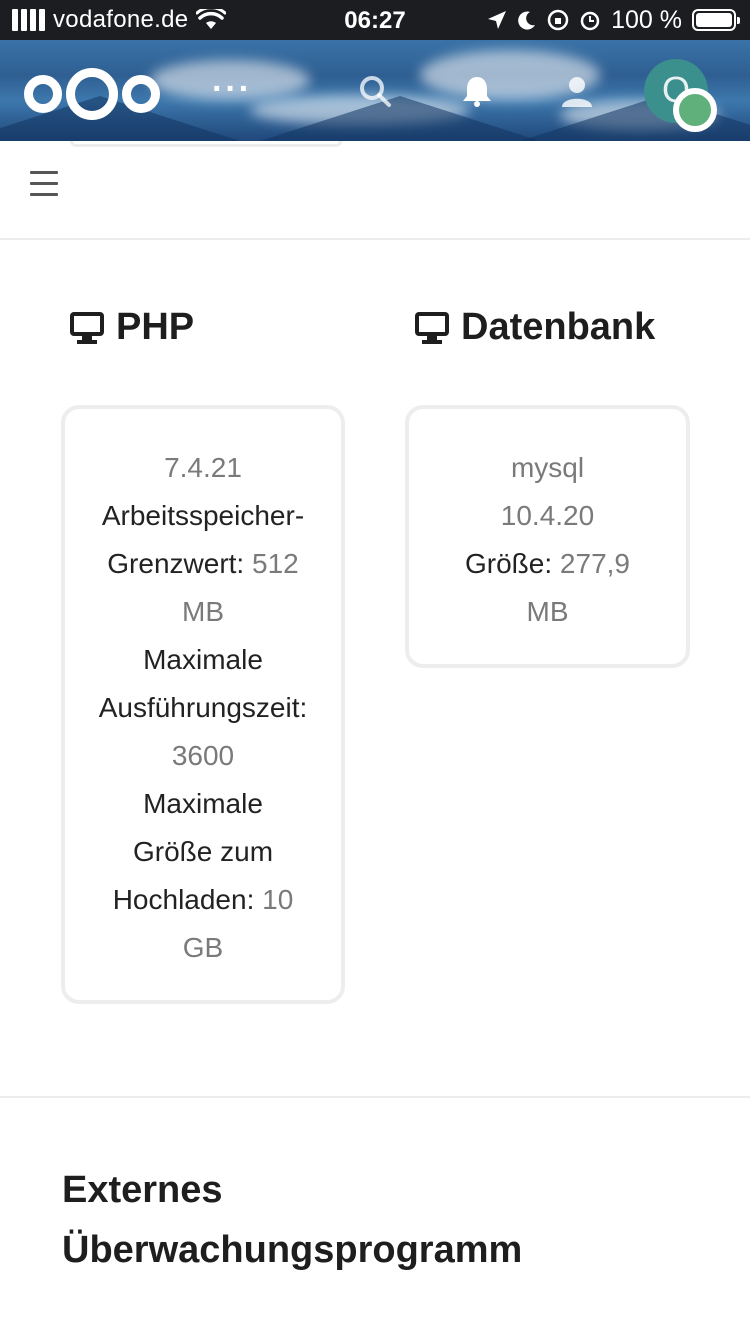 The image size is (750, 1334). Describe the element at coordinates (577, 91) in the screenshot. I see `contacts-icon` at that location.